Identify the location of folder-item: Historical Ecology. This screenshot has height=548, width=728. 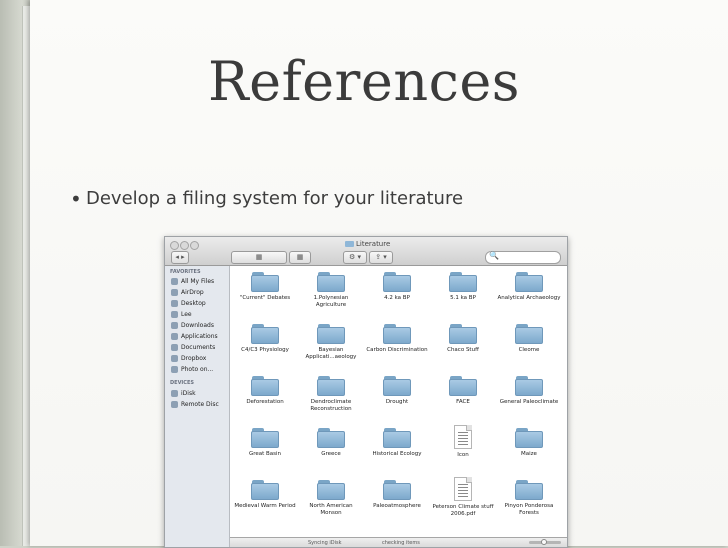
(397, 443).